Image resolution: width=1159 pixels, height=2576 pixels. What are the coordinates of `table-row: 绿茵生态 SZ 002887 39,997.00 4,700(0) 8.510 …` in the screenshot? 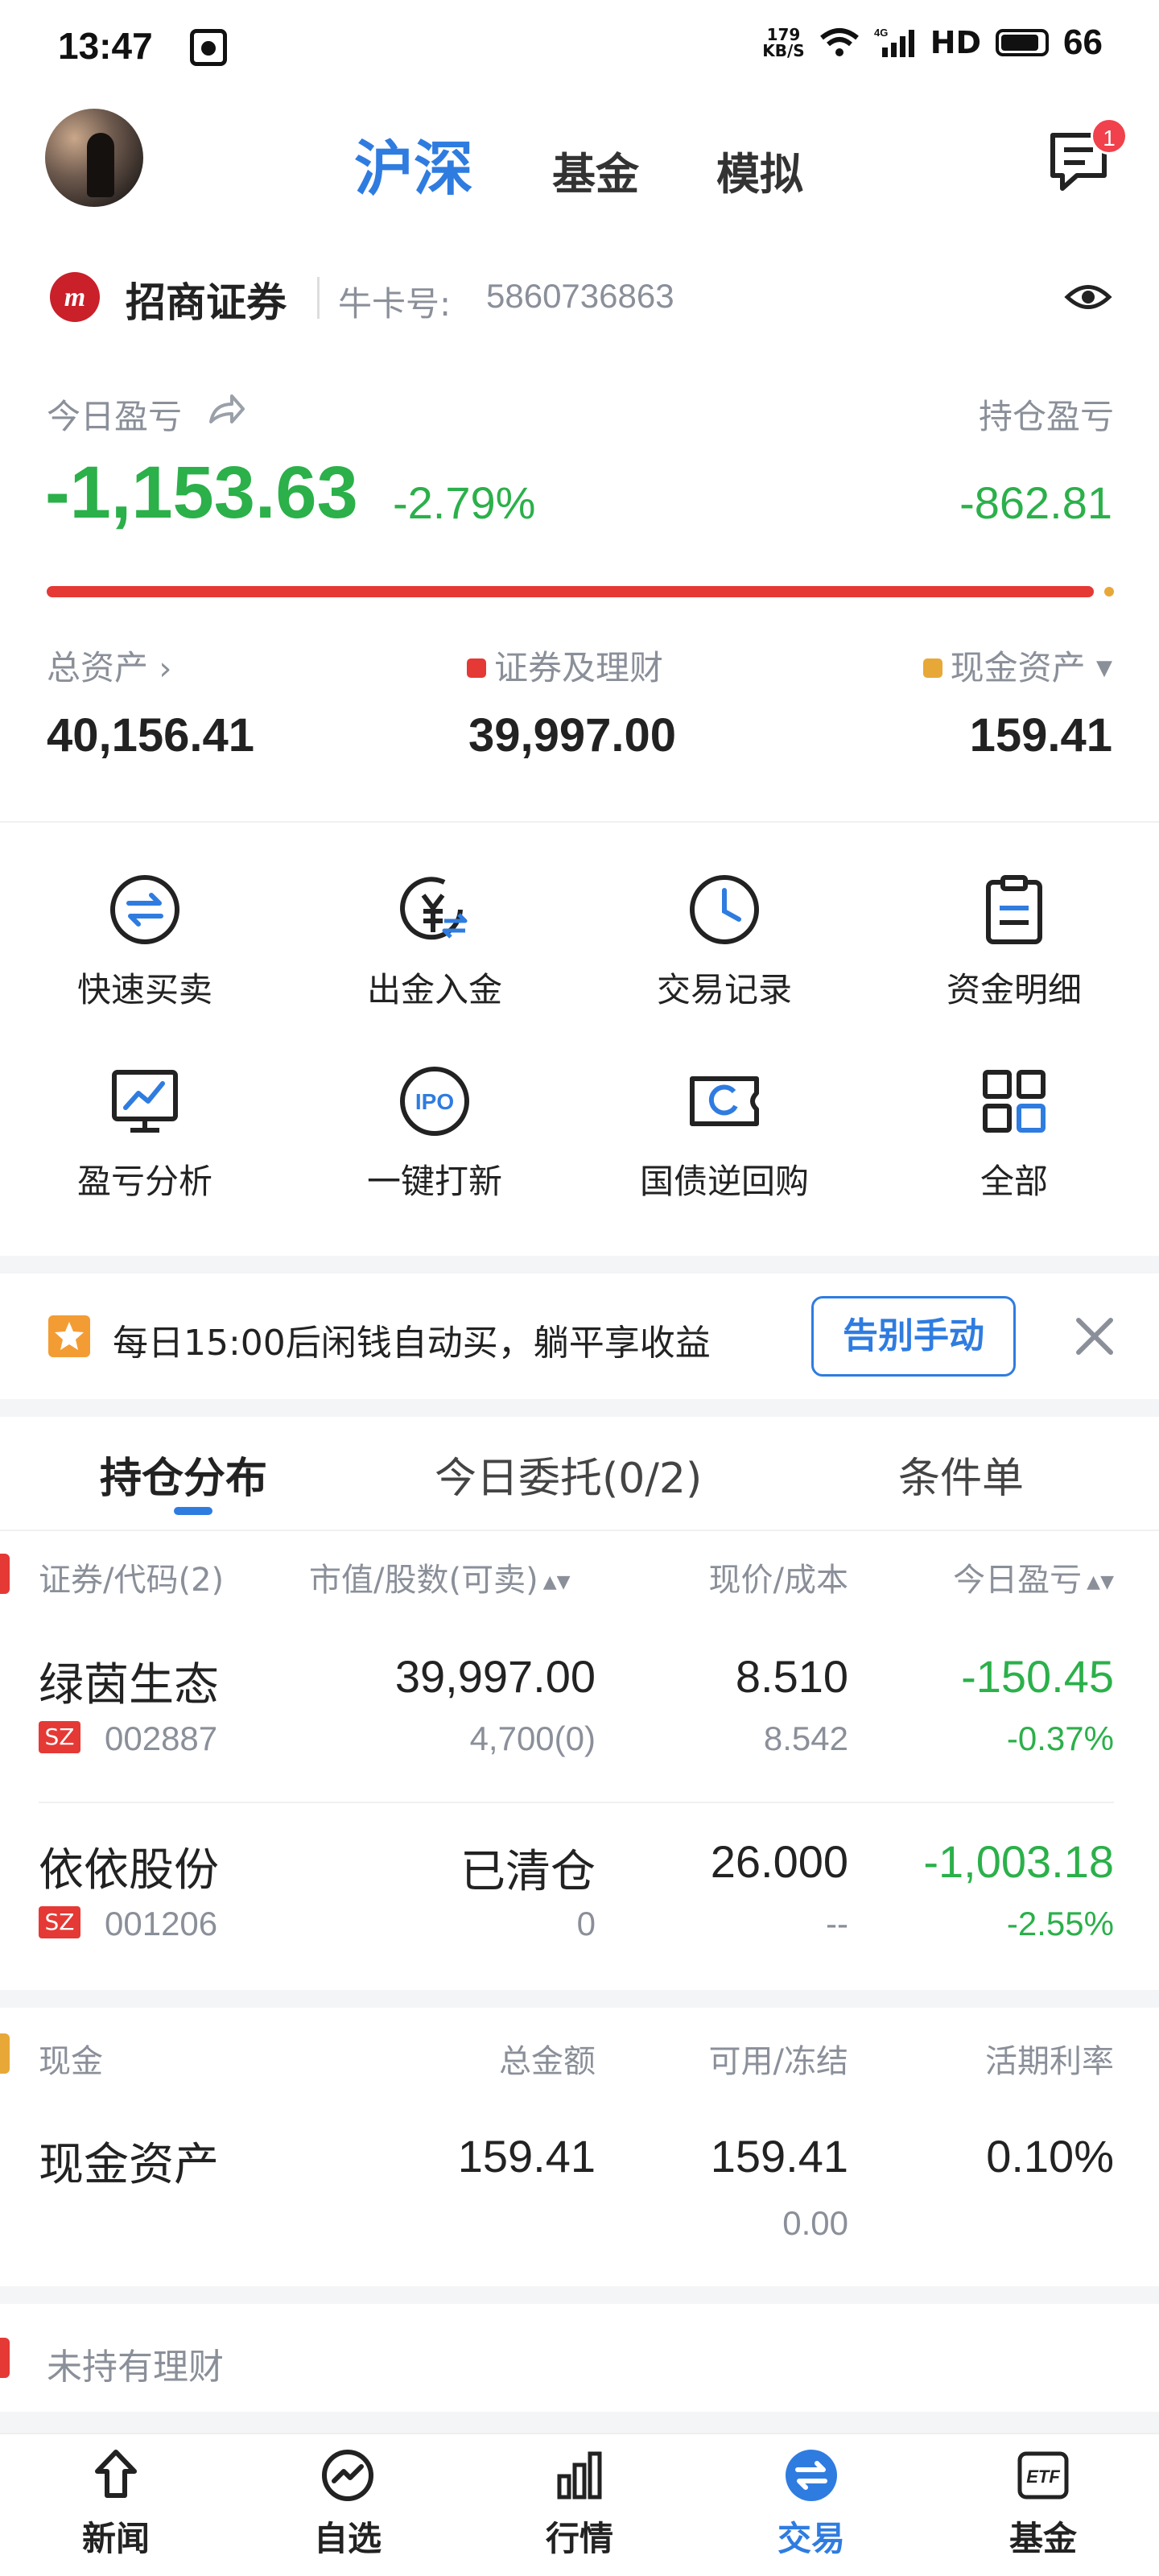 It's located at (579, 1706).